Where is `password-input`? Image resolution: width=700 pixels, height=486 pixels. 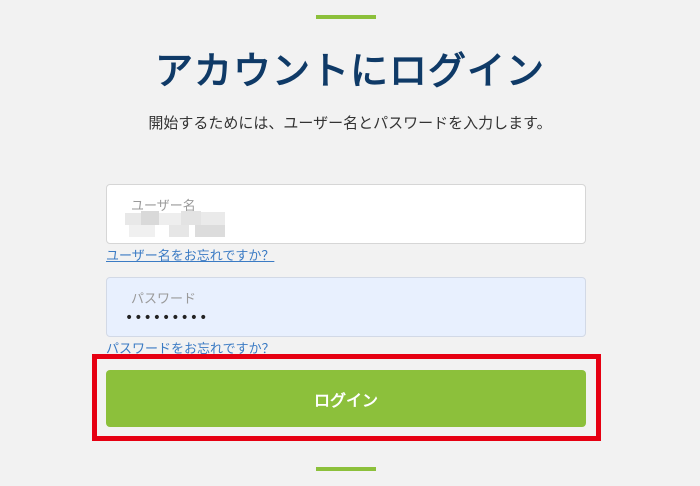 password-input is located at coordinates (335, 318).